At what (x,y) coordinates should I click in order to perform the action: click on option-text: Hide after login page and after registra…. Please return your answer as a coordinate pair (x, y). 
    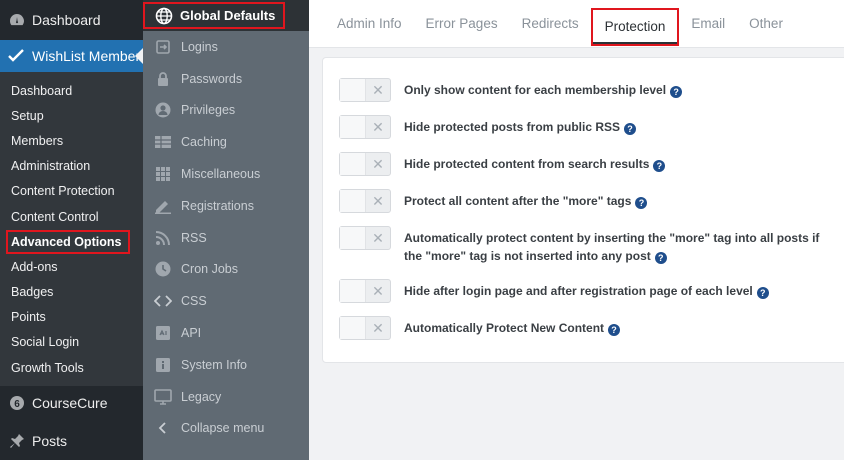
    Looking at the image, I should click on (578, 291).